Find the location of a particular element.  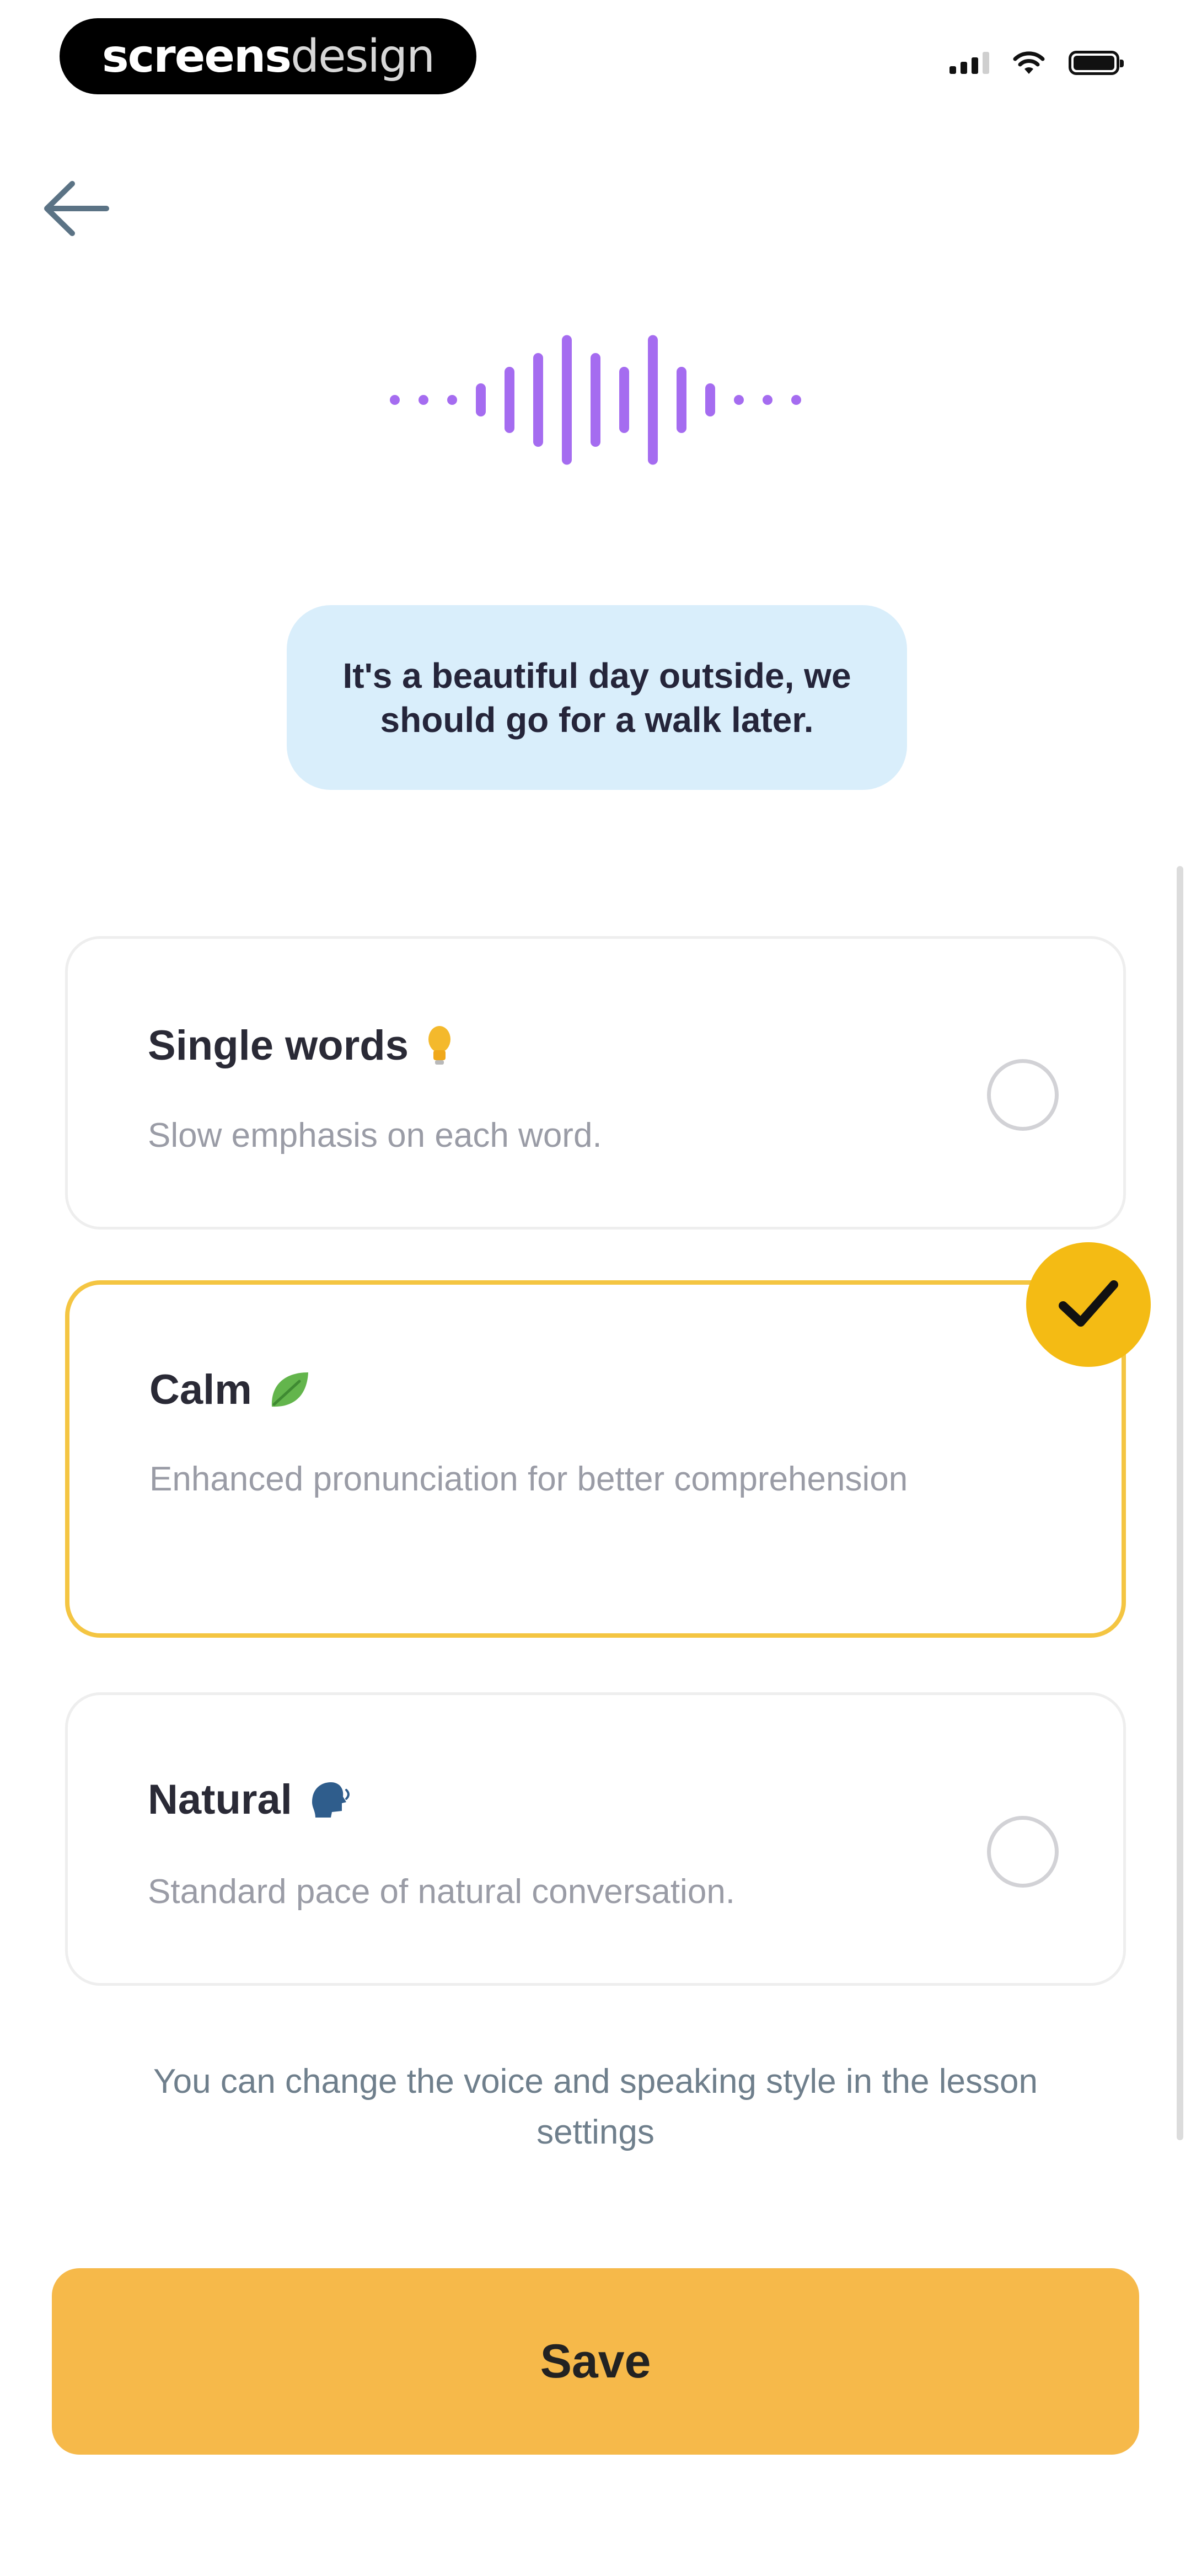

option-description: Standard pace of natural conversation. is located at coordinates (442, 1892).